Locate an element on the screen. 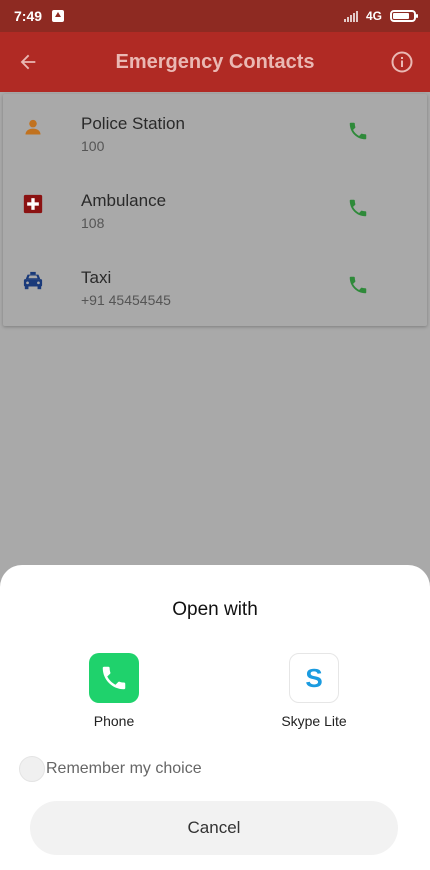 The width and height of the screenshot is (430, 870). app-option-skype: S Skype Lite is located at coordinates (314, 691).